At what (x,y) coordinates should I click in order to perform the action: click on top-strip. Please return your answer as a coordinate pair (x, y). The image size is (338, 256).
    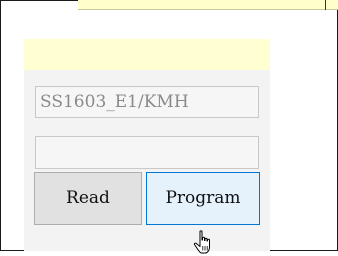
    Looking at the image, I should click on (169, 5).